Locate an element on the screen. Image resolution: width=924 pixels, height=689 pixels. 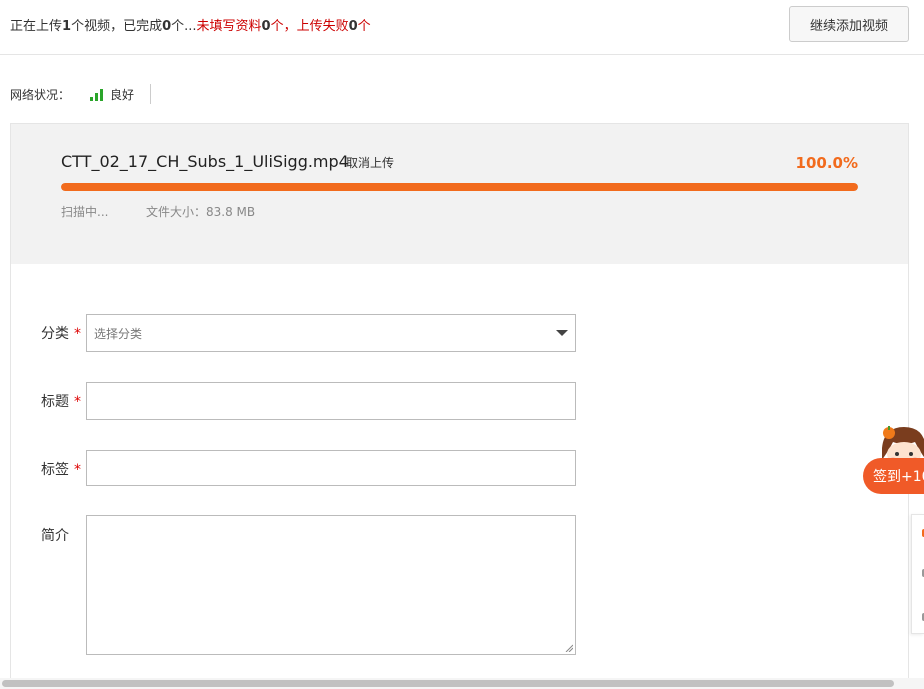
resize-handle-icon is located at coordinates (569, 648).